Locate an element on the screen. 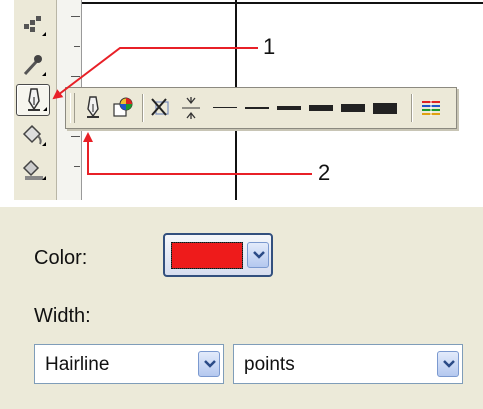 The width and height of the screenshot is (483, 409). width-two-point-button is located at coordinates (321, 108).